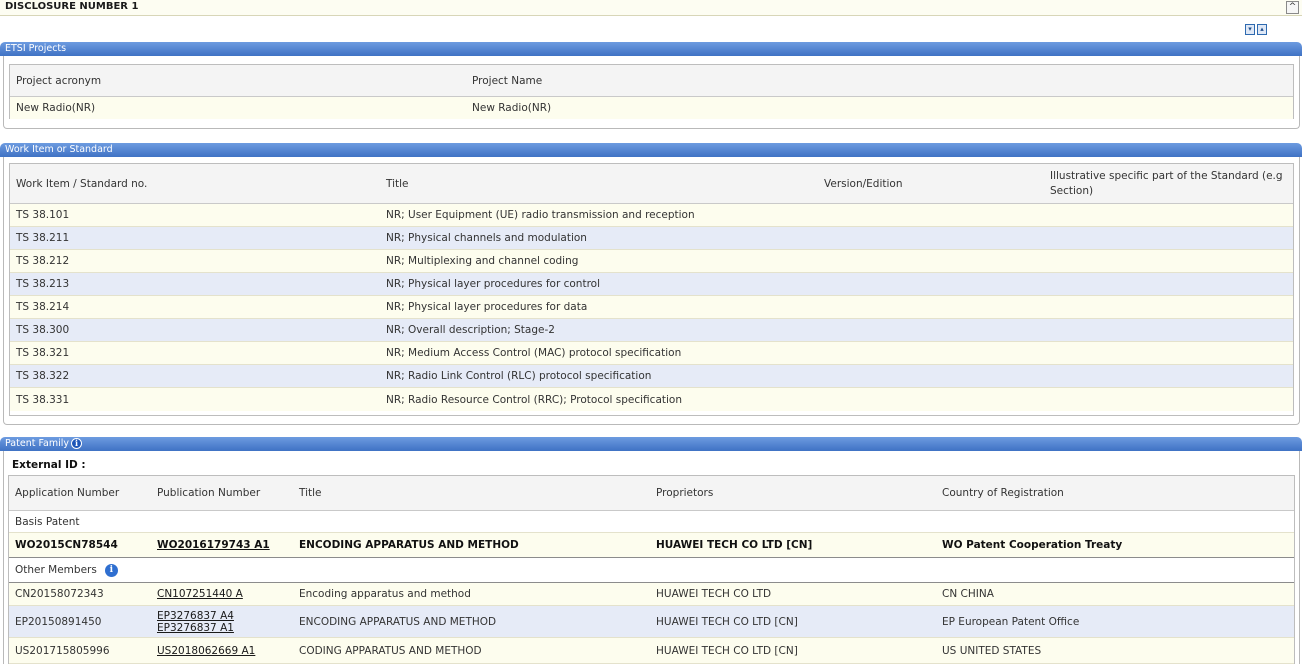  Describe the element at coordinates (482, 261) in the screenshot. I see `standard-title: NR; Multiplexing and channel coding` at that location.